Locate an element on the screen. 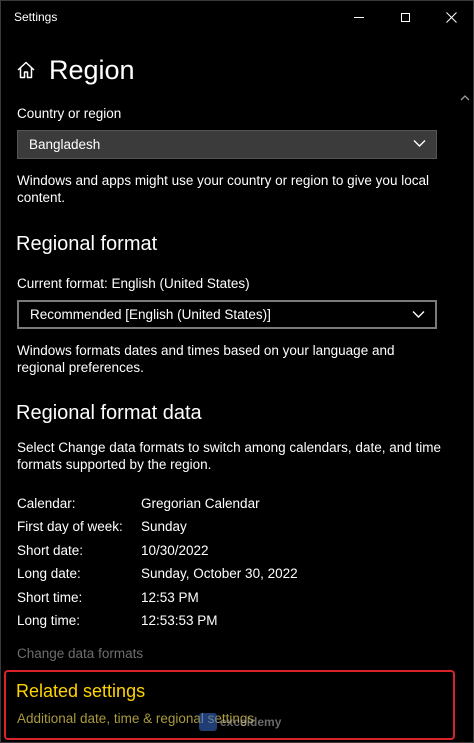 This screenshot has width=474, height=743. short-date-value: 10/30/2022 is located at coordinates (175, 550).